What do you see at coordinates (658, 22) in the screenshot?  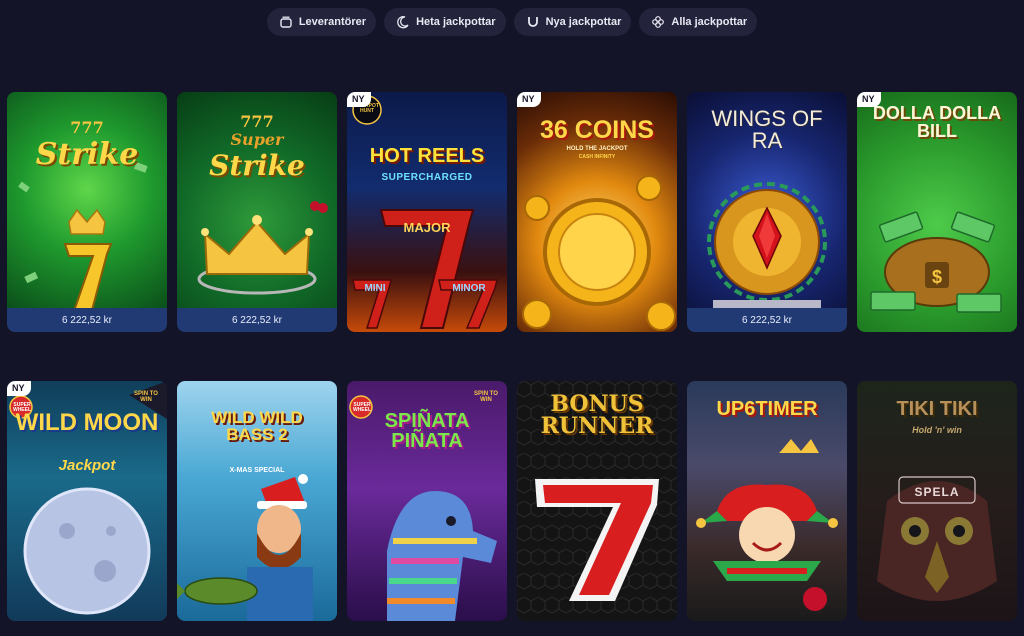 I see `clover-icon` at bounding box center [658, 22].